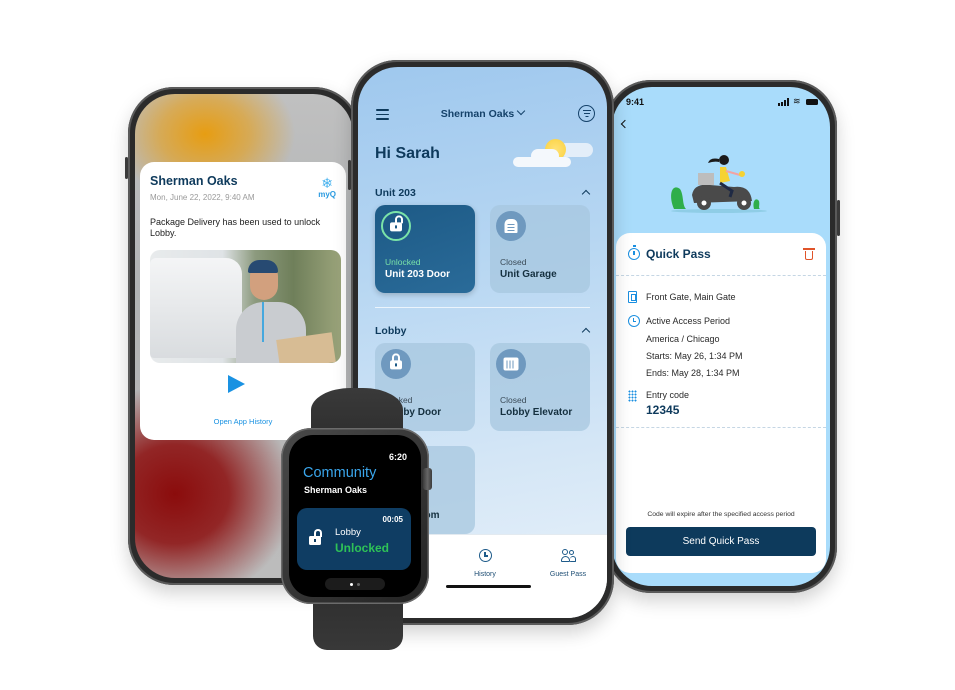 This screenshot has height=690, width=955. What do you see at coordinates (236, 384) in the screenshot?
I see `play-icon` at bounding box center [236, 384].